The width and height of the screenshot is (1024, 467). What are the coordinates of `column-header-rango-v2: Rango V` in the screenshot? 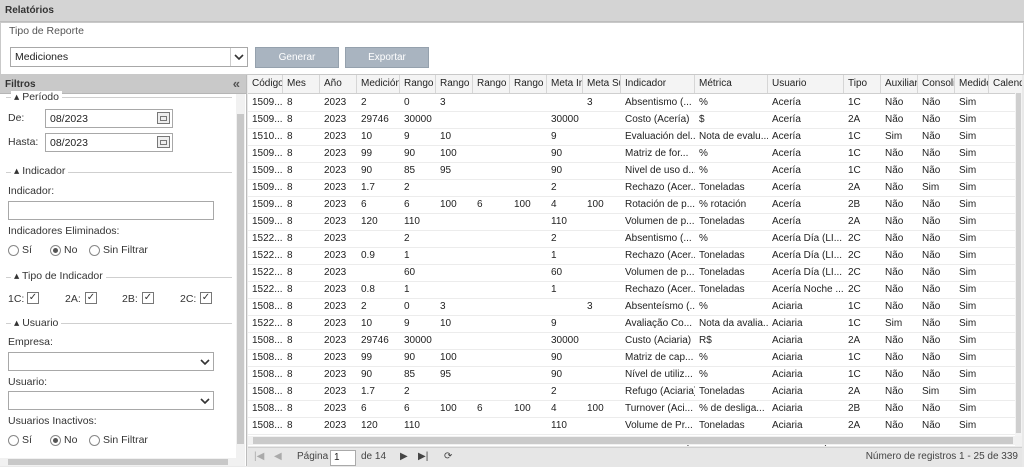 It's located at (454, 84).